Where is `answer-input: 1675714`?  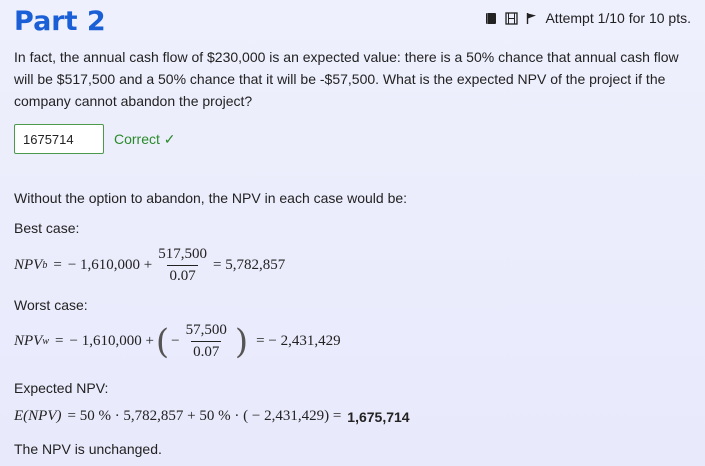
answer-input: 1675714 is located at coordinates (59, 139).